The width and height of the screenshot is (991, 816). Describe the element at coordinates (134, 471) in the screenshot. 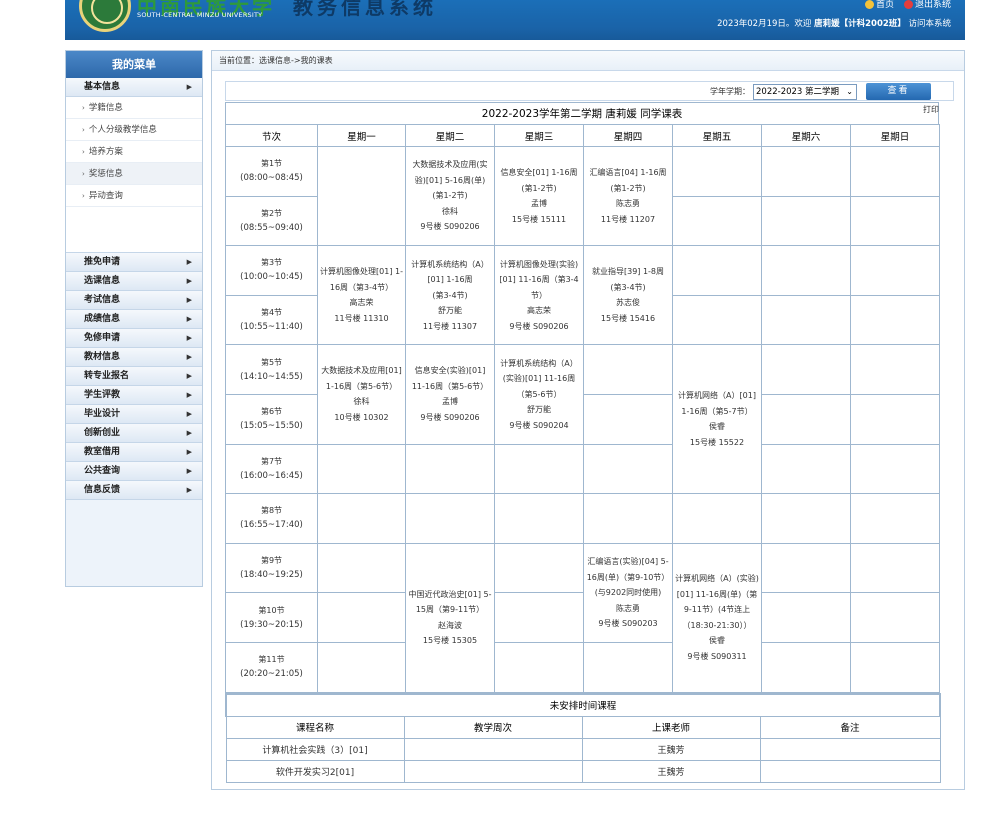

I see `menu-cat: 公共查询 ▶` at that location.